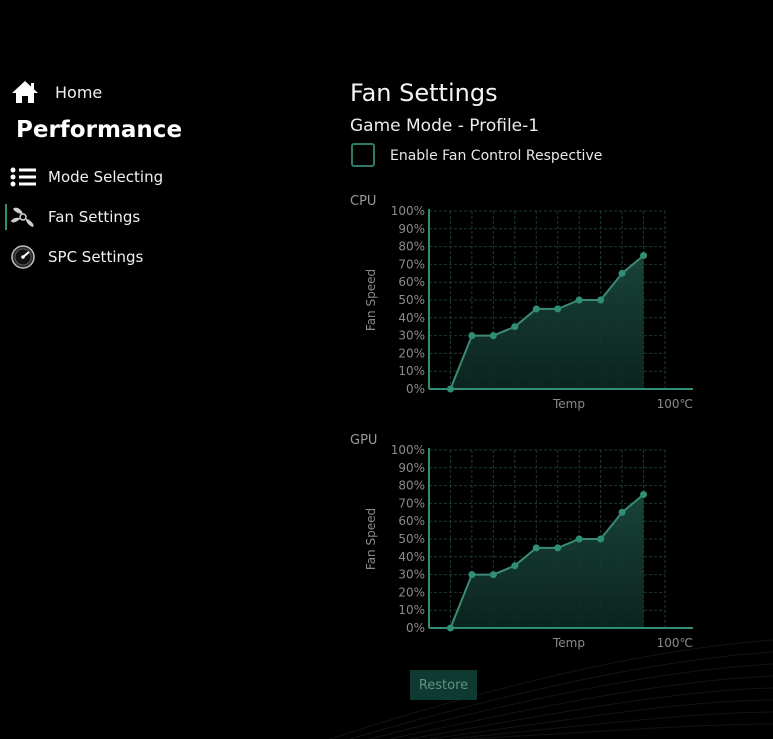  Describe the element at coordinates (96, 257) in the screenshot. I see `sidebar-item-label: SPC Settings` at that location.